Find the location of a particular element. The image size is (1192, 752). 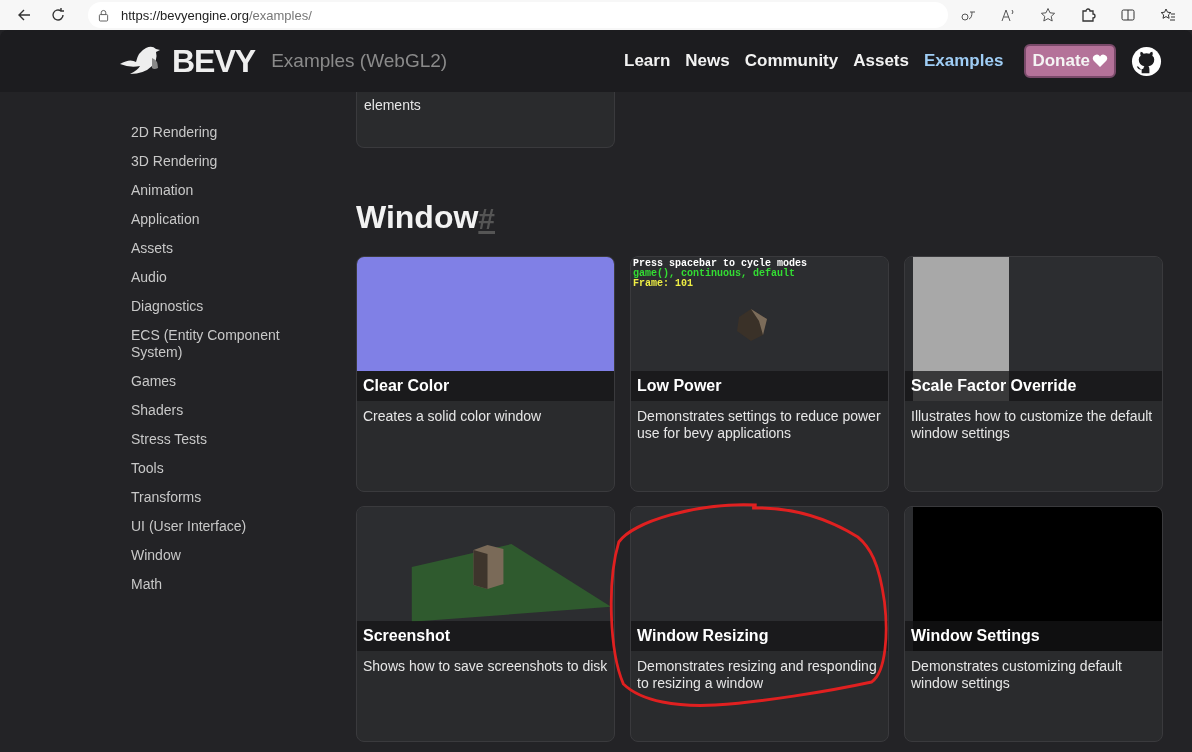

card-description: Illustrates how to customize the default window settings is located at coordinates (1032, 425).